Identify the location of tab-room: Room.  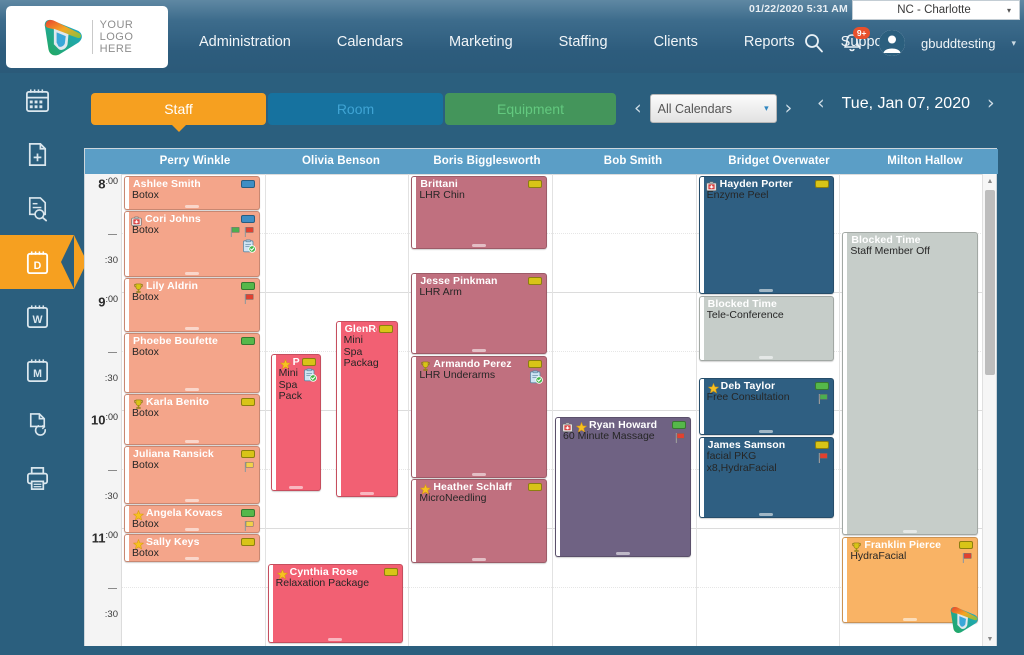
(355, 109).